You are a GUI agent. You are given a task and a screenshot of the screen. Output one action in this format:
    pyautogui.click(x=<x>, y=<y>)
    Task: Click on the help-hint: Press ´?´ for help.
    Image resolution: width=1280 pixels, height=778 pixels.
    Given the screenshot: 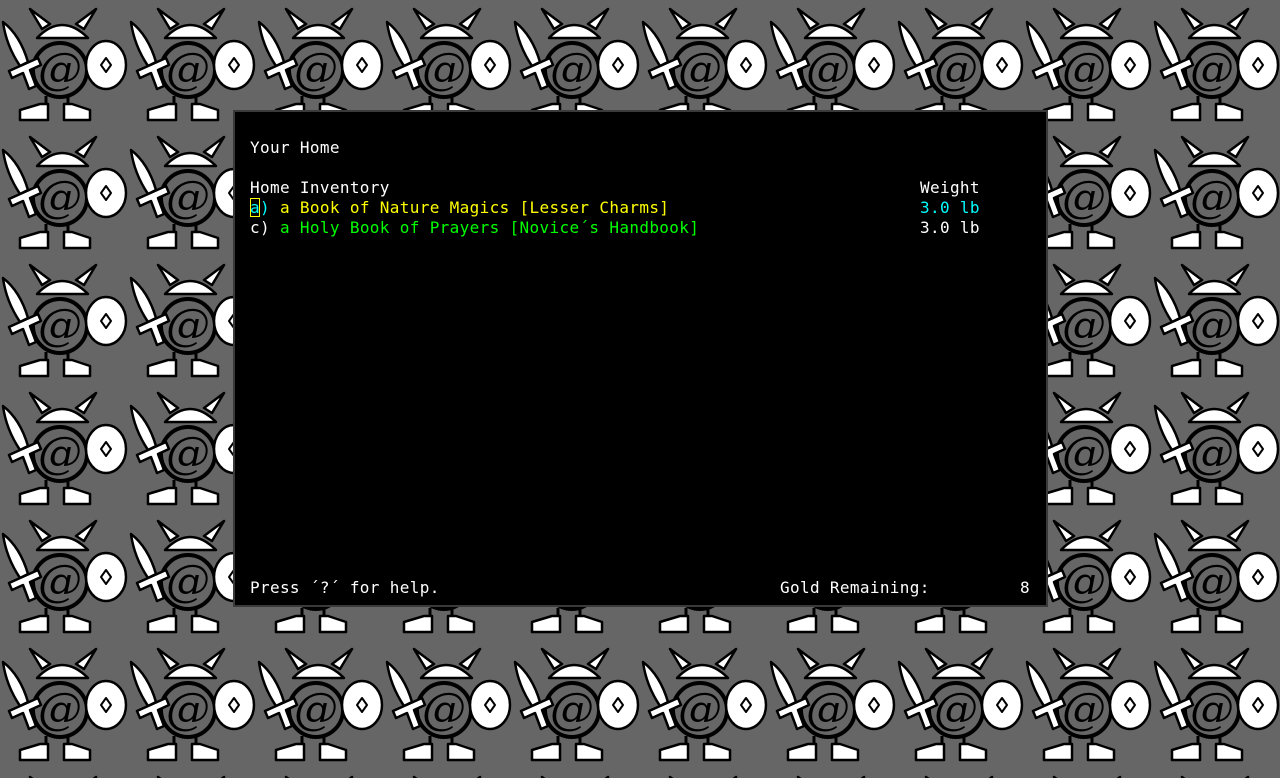 What is the action you would take?
    pyautogui.click(x=345, y=587)
    